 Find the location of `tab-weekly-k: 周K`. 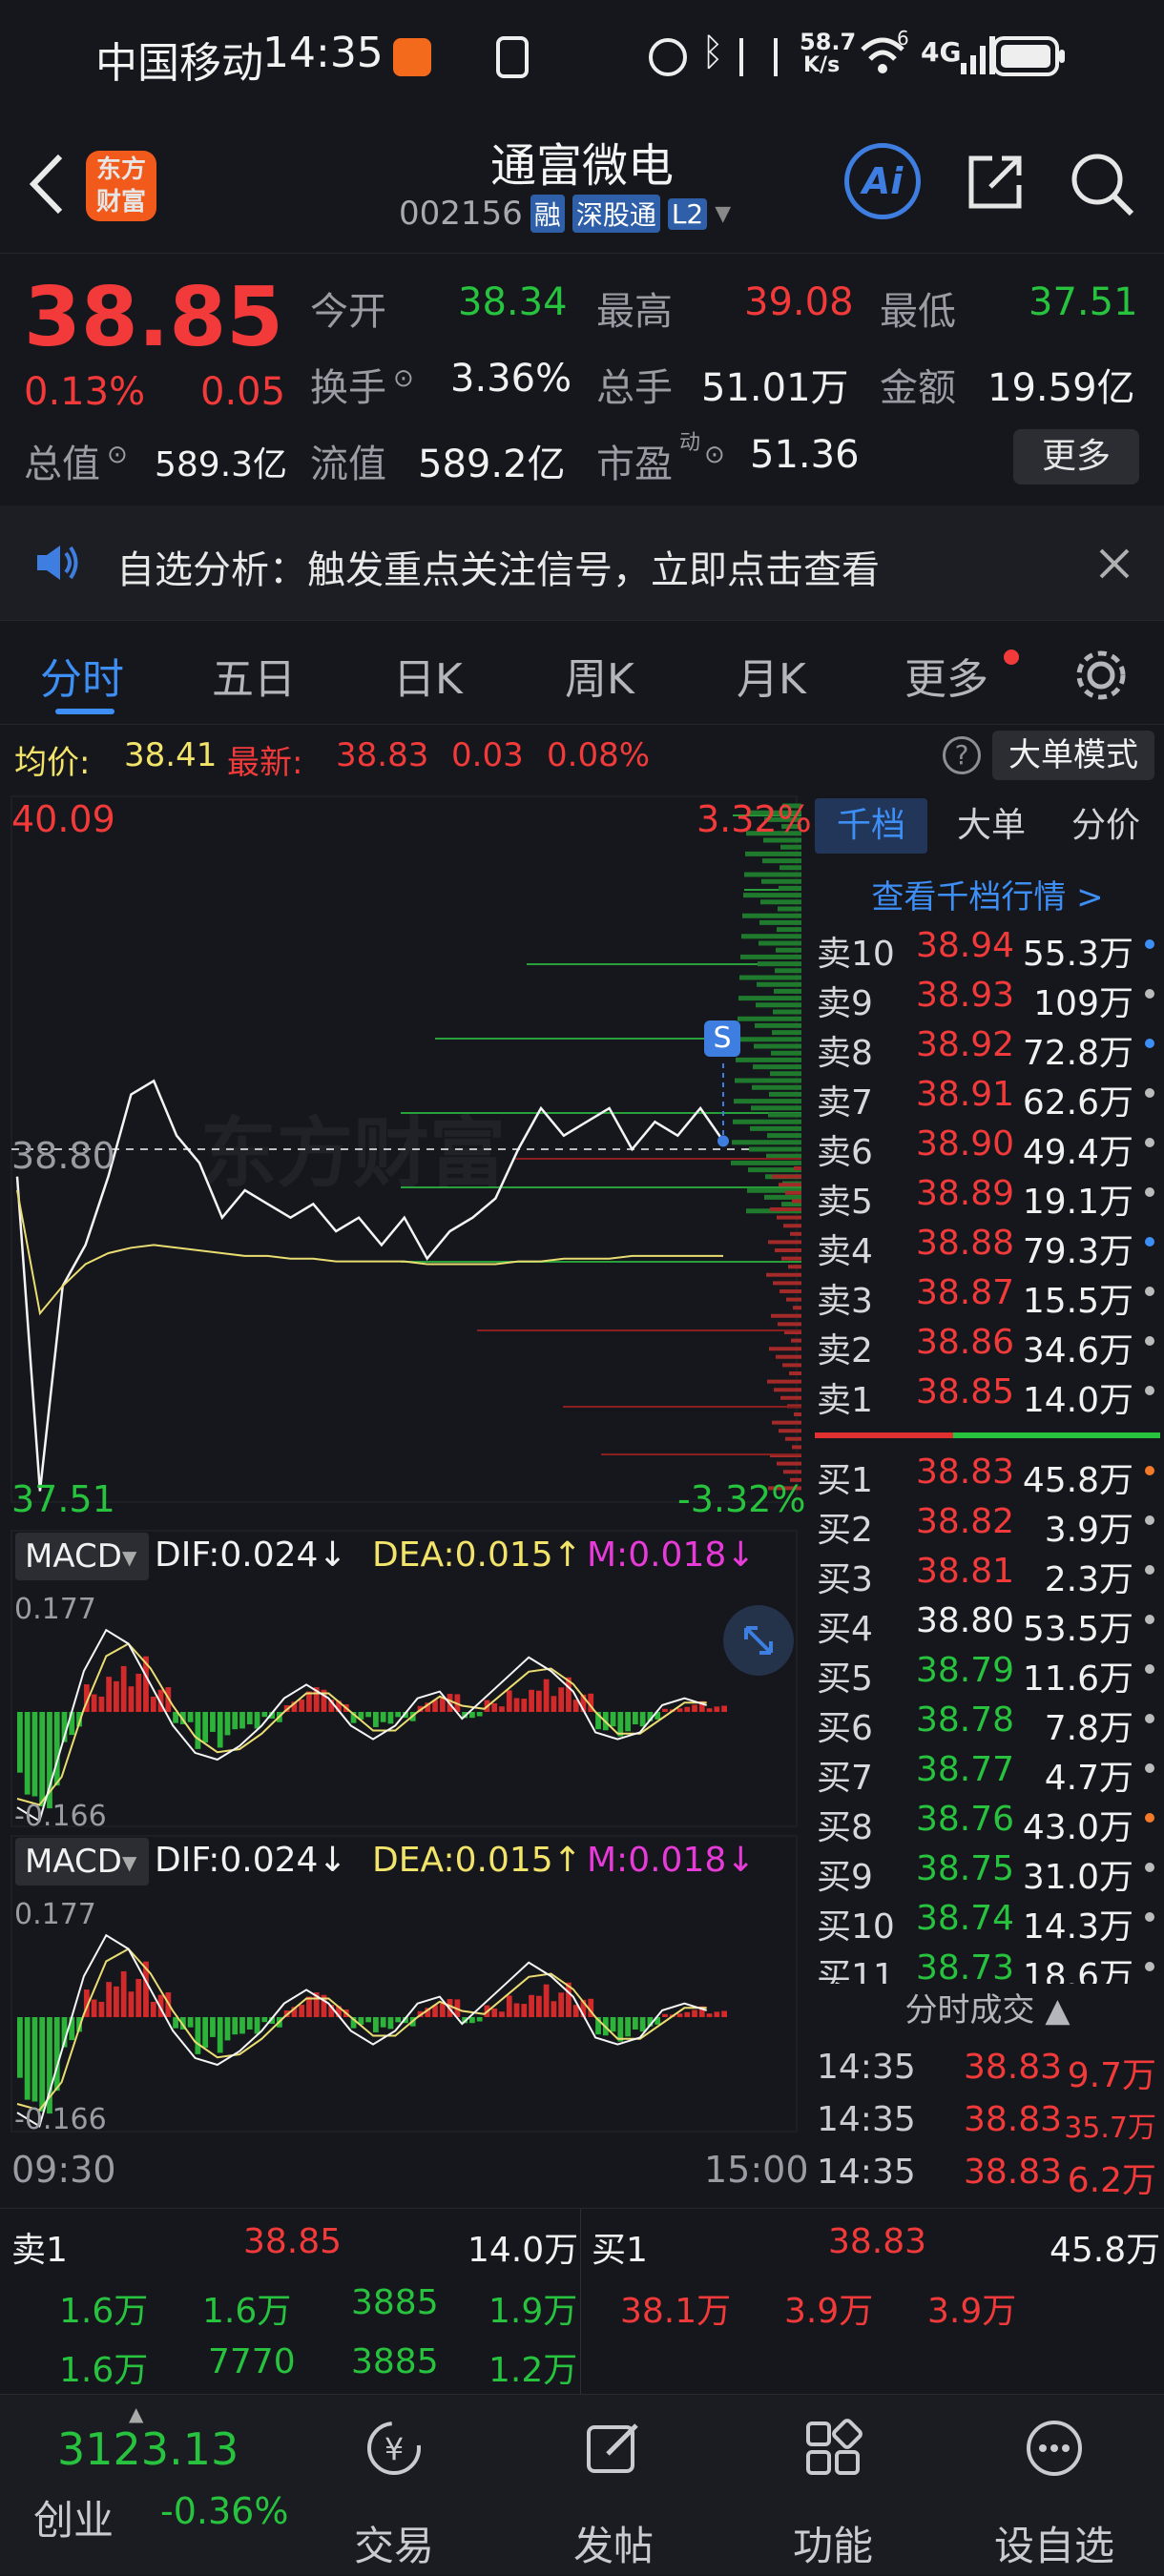

tab-weekly-k: 周K is located at coordinates (599, 675).